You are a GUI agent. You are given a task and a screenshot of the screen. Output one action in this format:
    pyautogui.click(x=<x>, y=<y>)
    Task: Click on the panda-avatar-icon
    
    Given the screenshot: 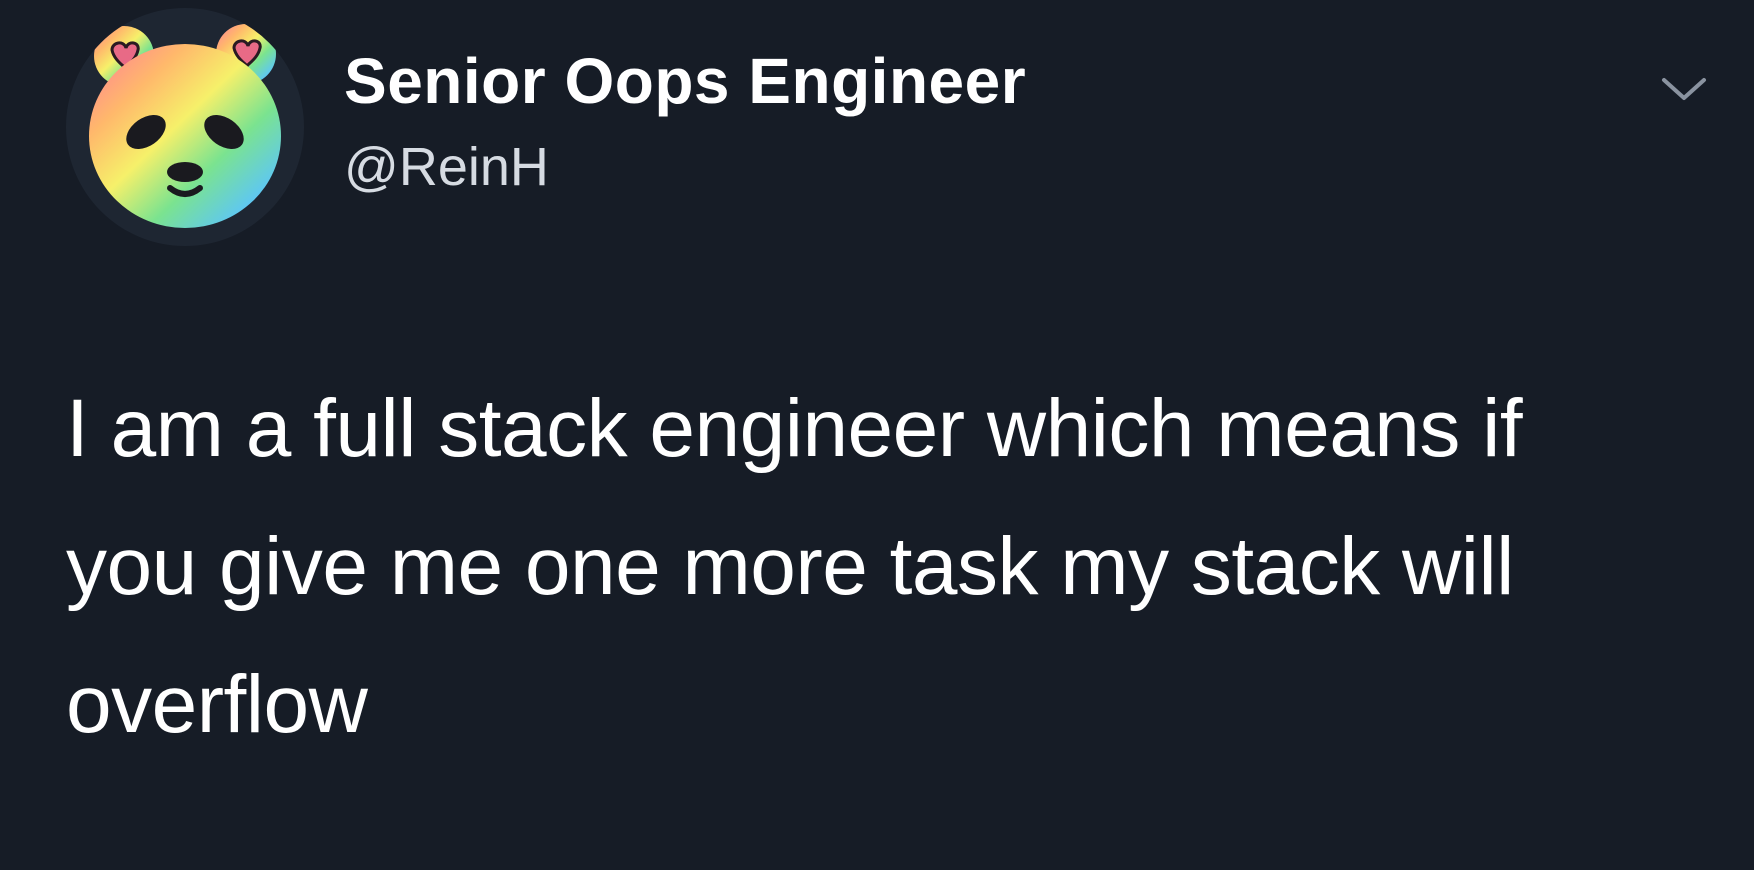 What is the action you would take?
    pyautogui.click(x=185, y=126)
    